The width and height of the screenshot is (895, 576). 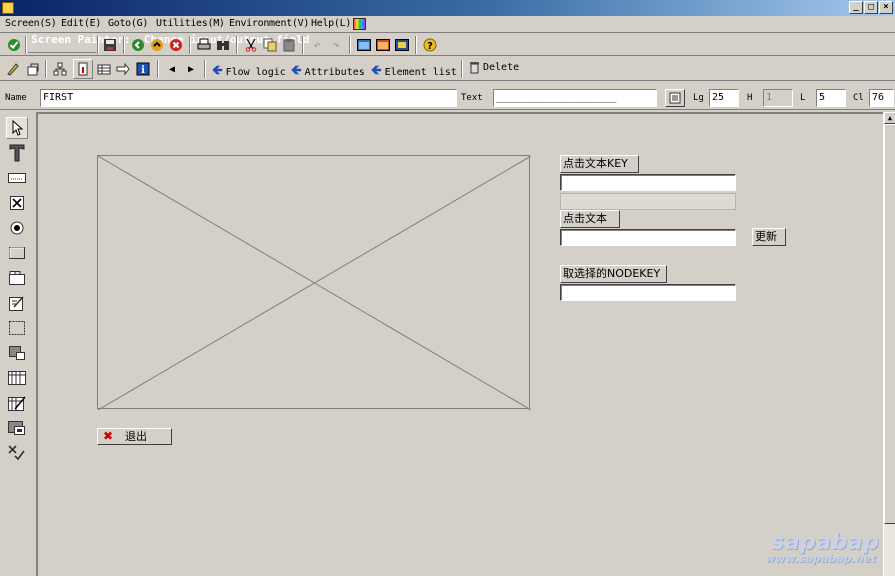 What do you see at coordinates (590, 219) in the screenshot?
I see `node-text-label: 点击文本` at bounding box center [590, 219].